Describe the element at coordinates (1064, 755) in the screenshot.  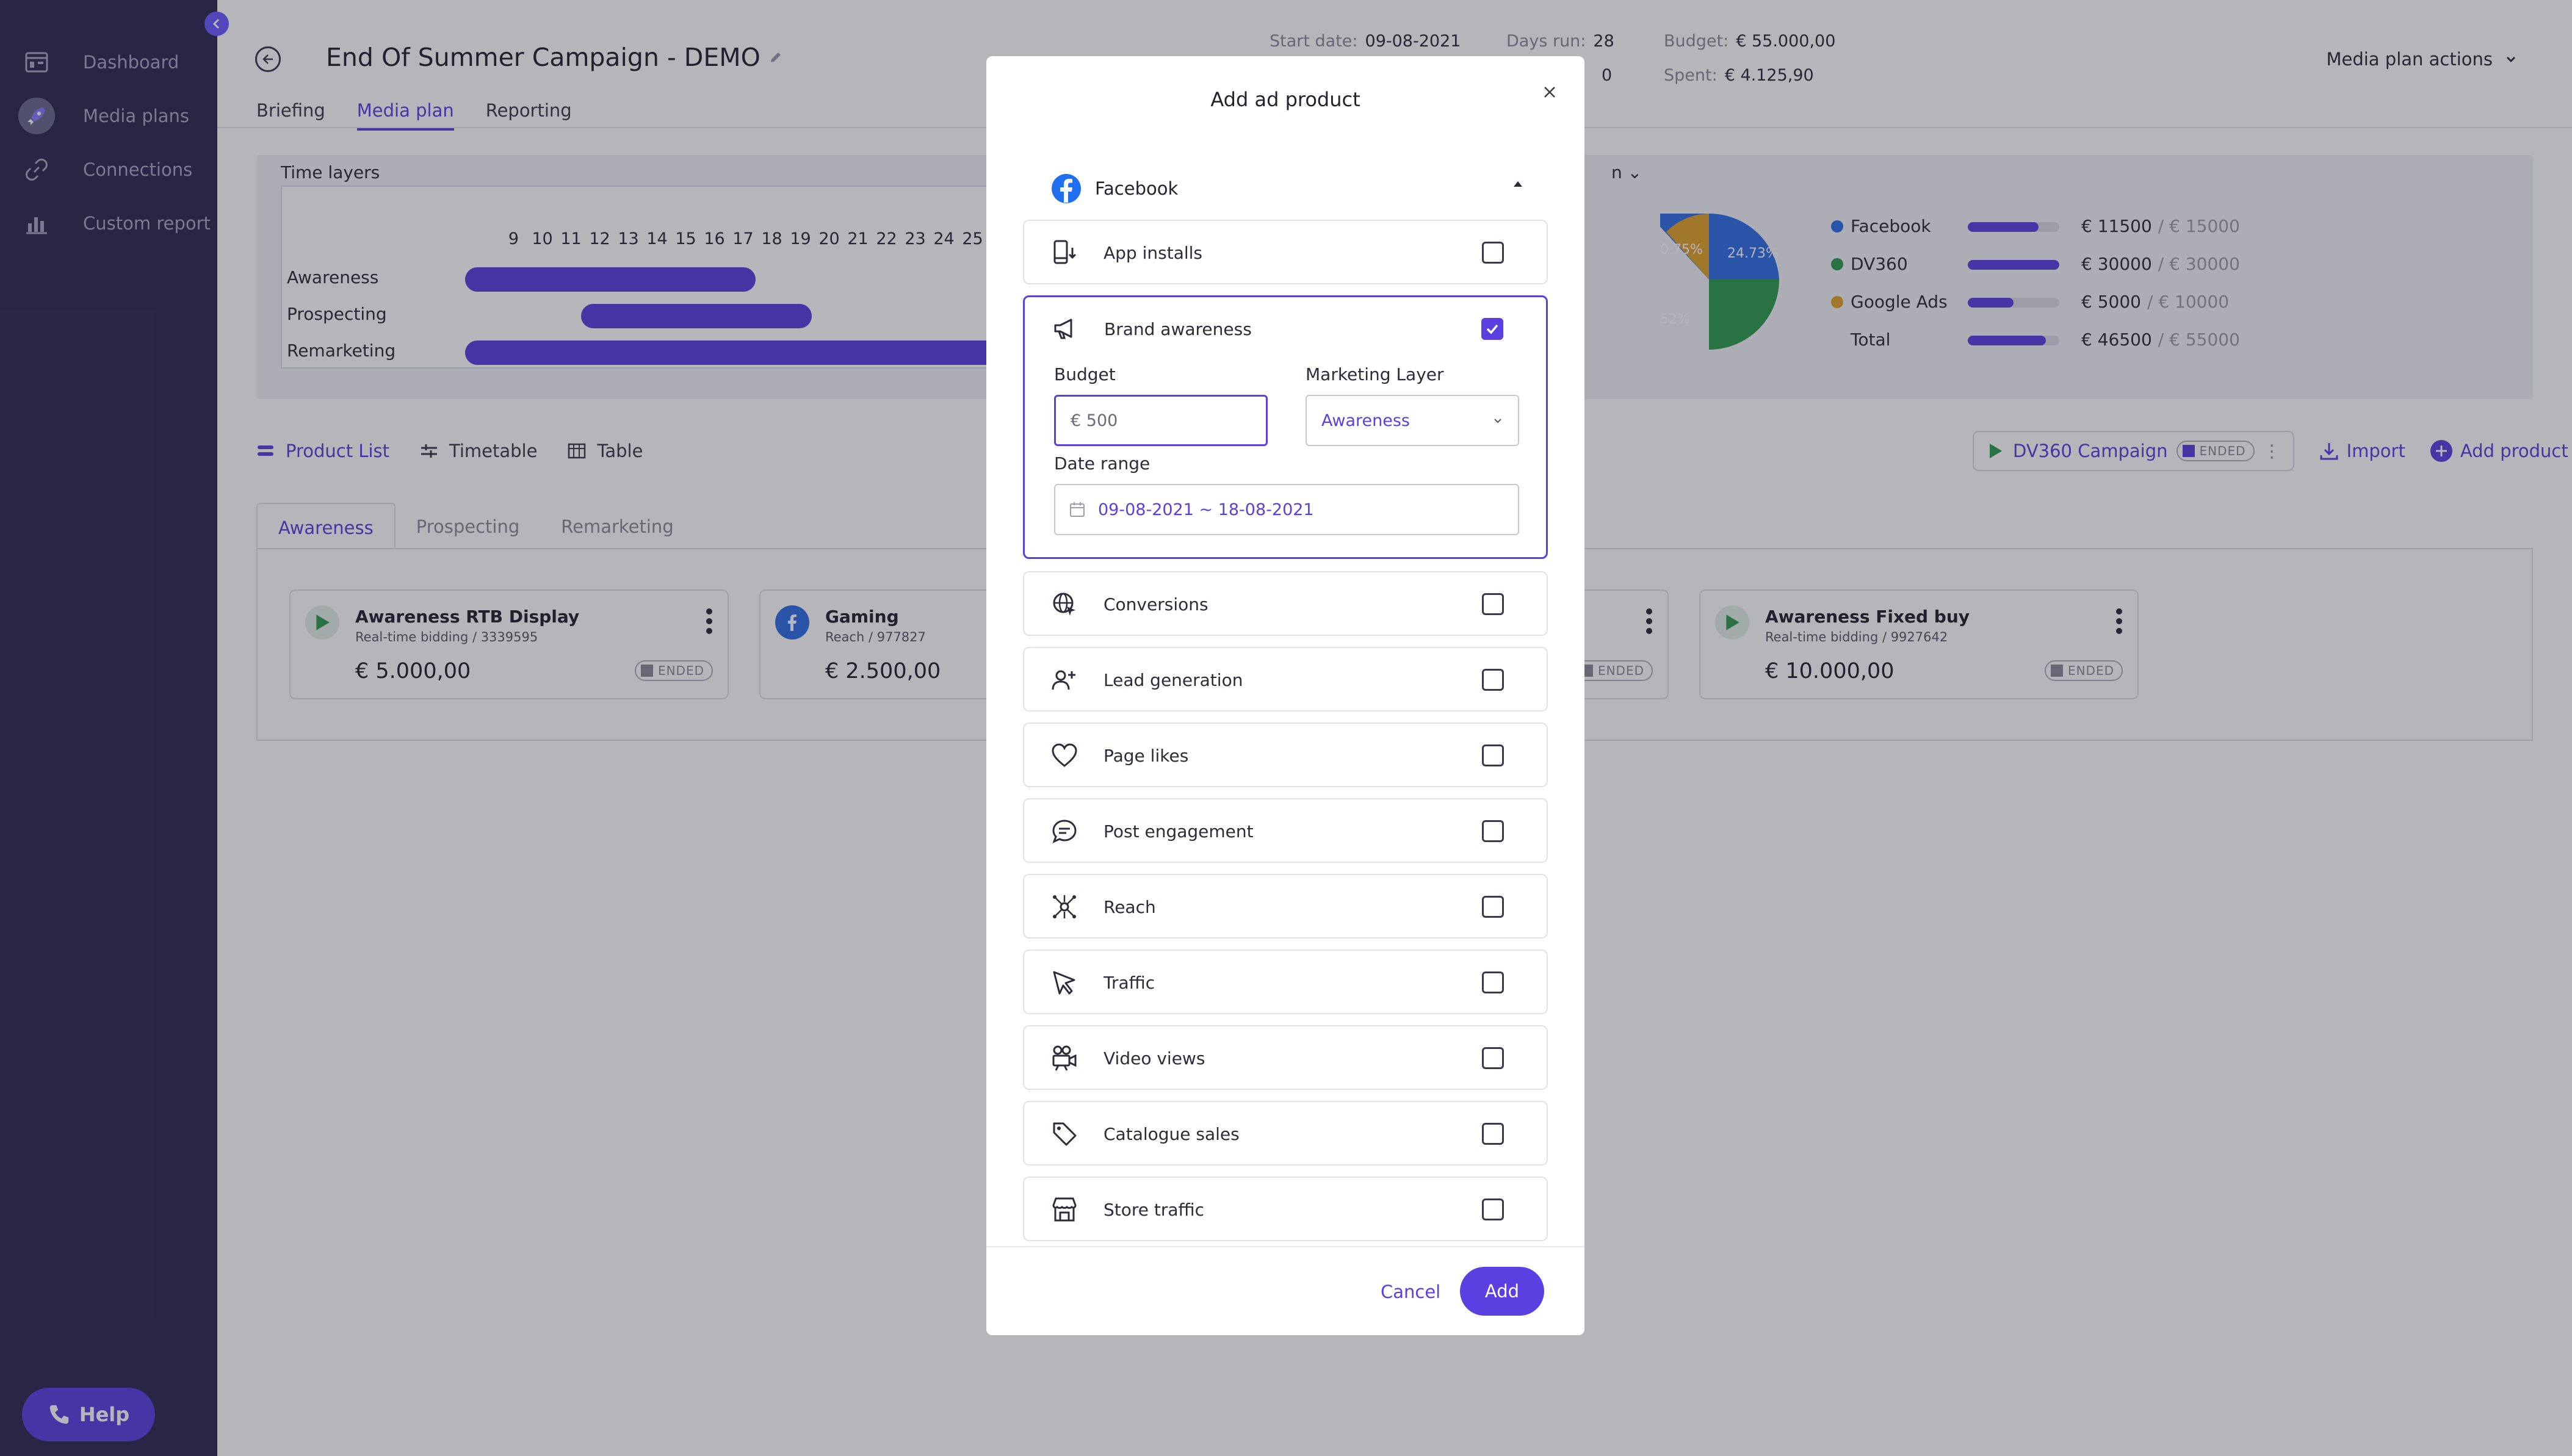
I see `heart-icon` at that location.